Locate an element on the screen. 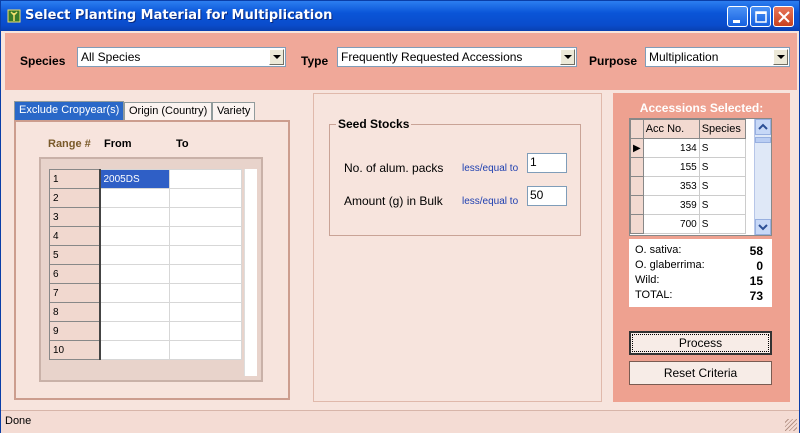 The height and width of the screenshot is (433, 800). minimize-button is located at coordinates (737, 16).